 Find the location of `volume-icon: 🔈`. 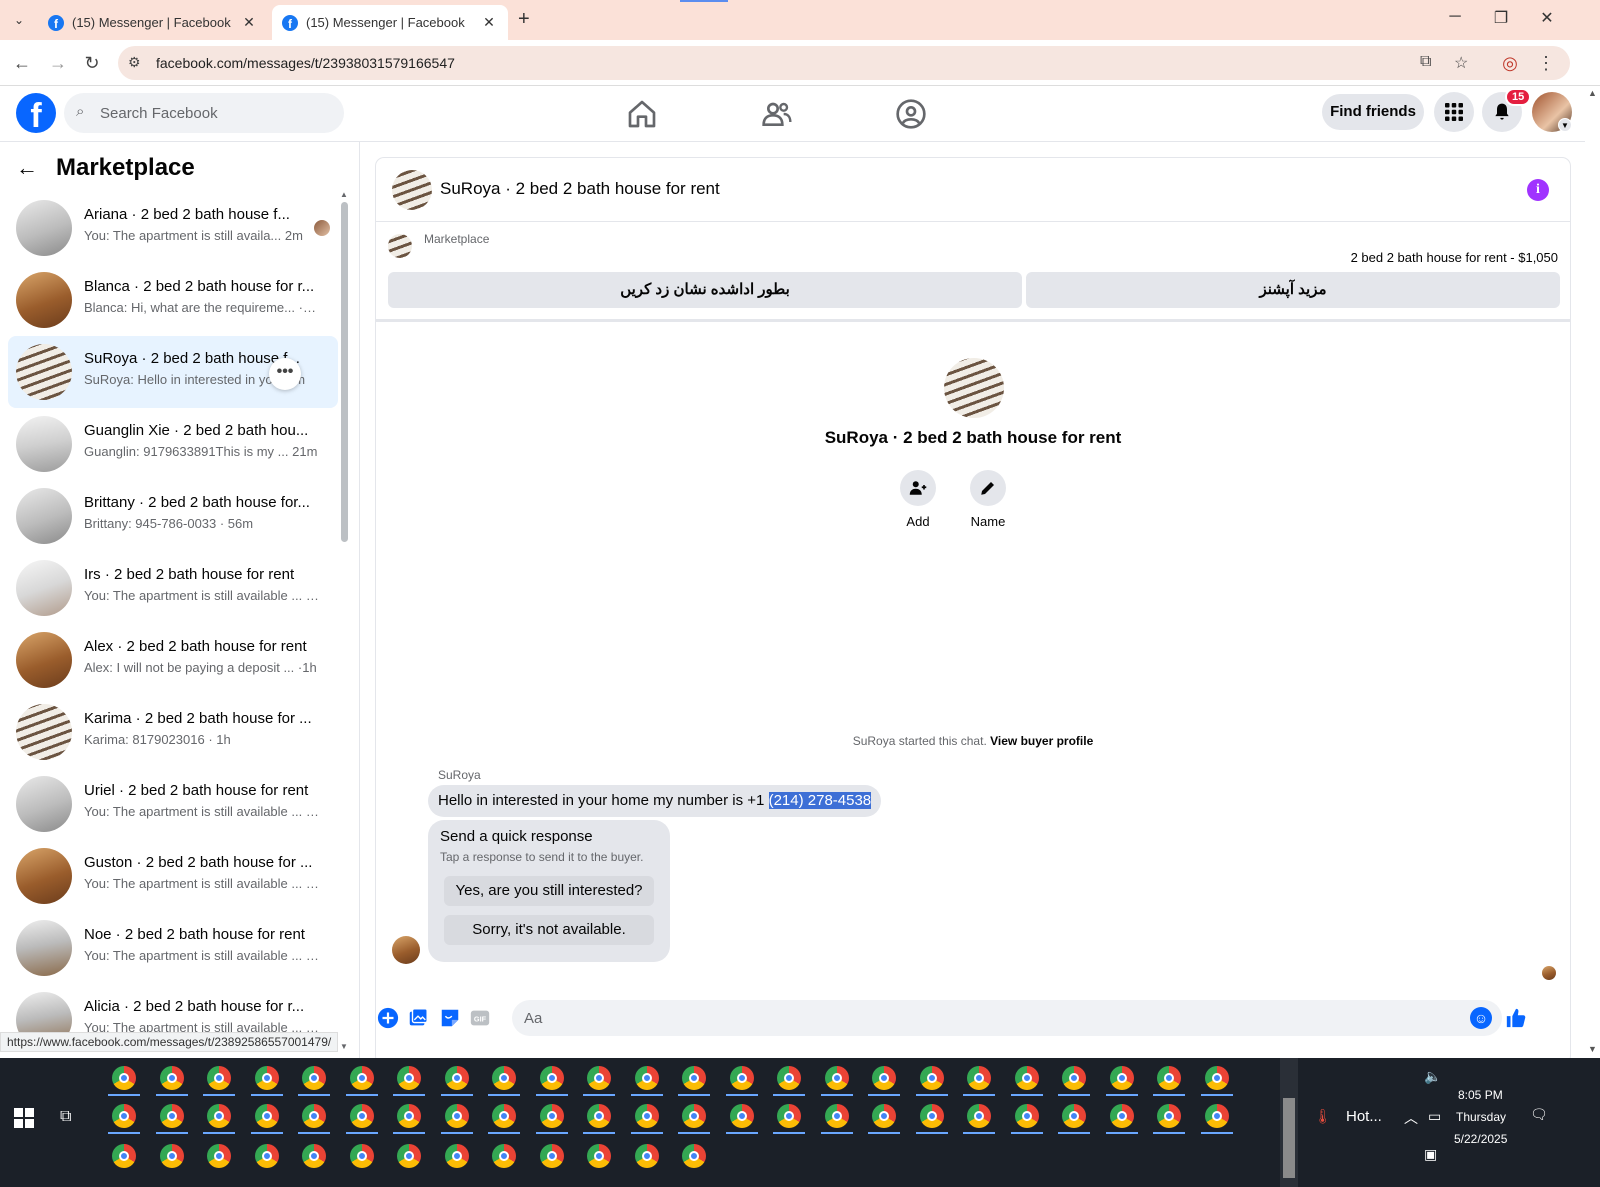

volume-icon: 🔈 is located at coordinates (1432, 1076).